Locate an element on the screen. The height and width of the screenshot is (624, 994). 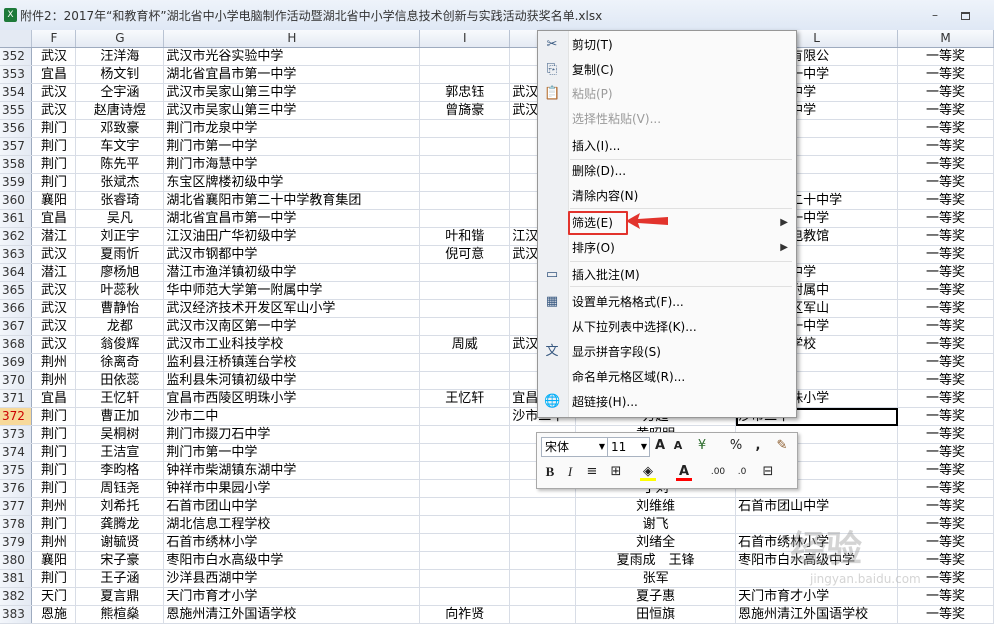
cell-h: 湖北省宜昌市第一中学 is located at coordinates (292, 218).